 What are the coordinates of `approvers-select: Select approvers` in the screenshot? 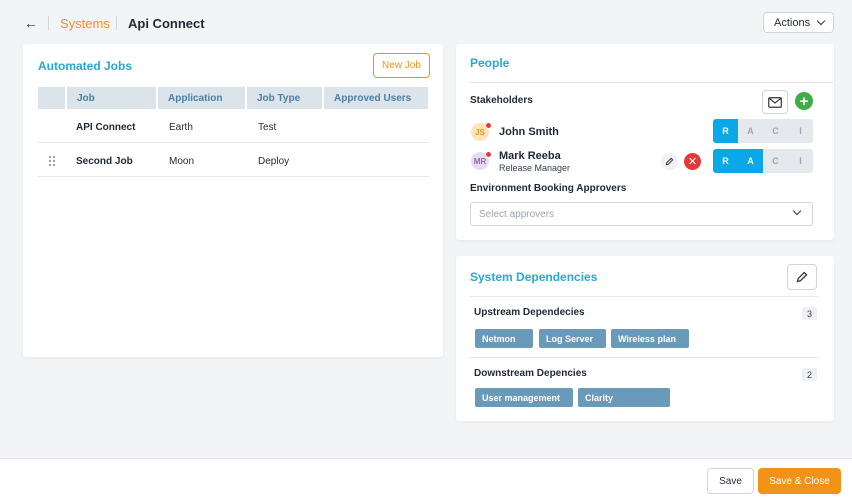 It's located at (641, 214).